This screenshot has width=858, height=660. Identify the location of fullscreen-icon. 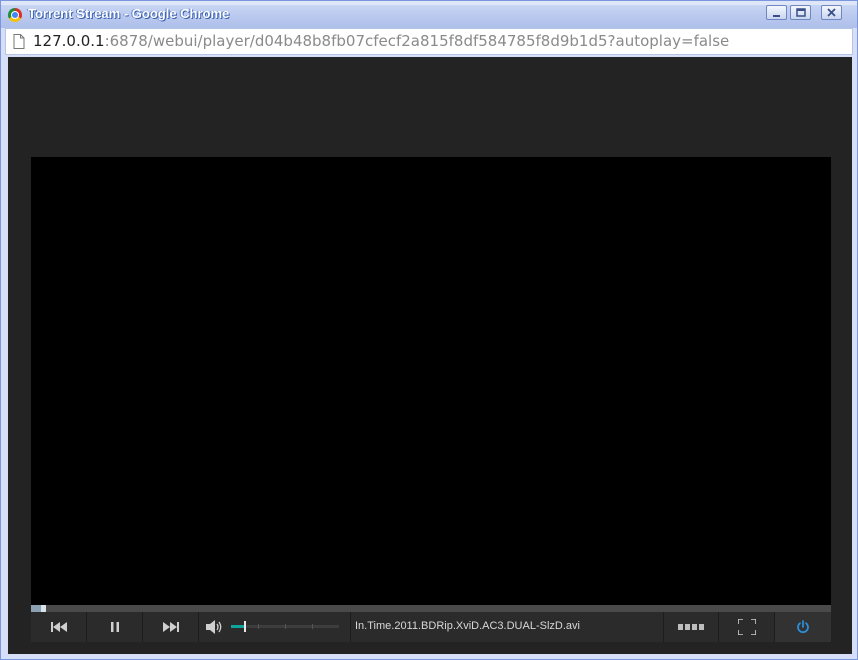
(746, 627).